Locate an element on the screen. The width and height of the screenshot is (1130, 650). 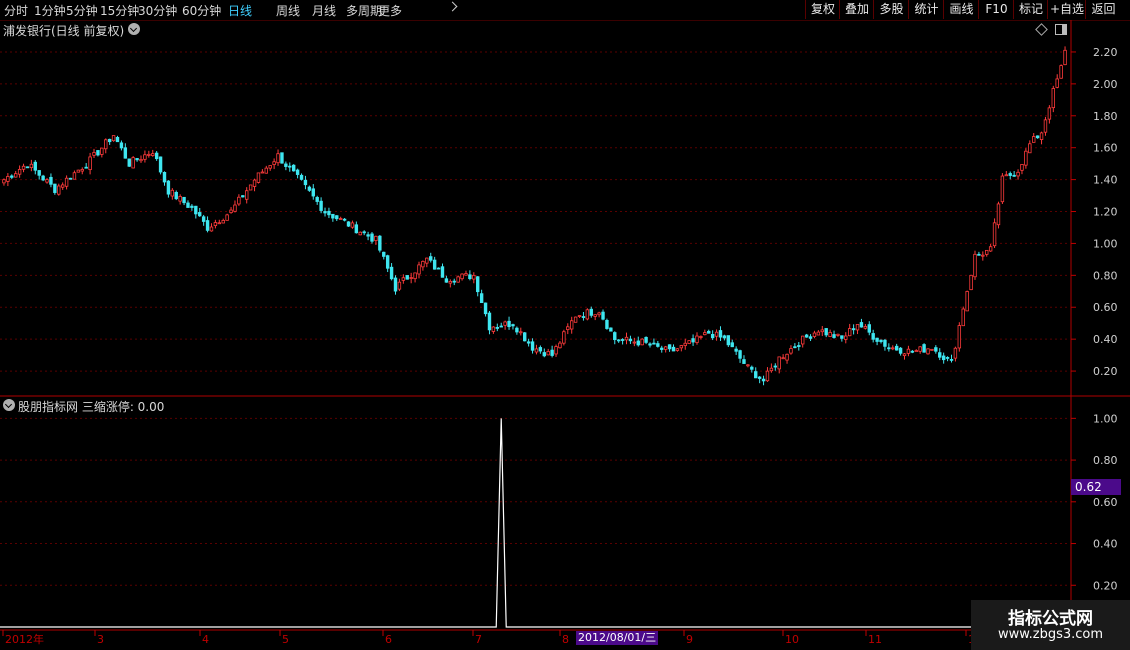
toolbar-button-7: +自选 is located at coordinates (1066, 9).